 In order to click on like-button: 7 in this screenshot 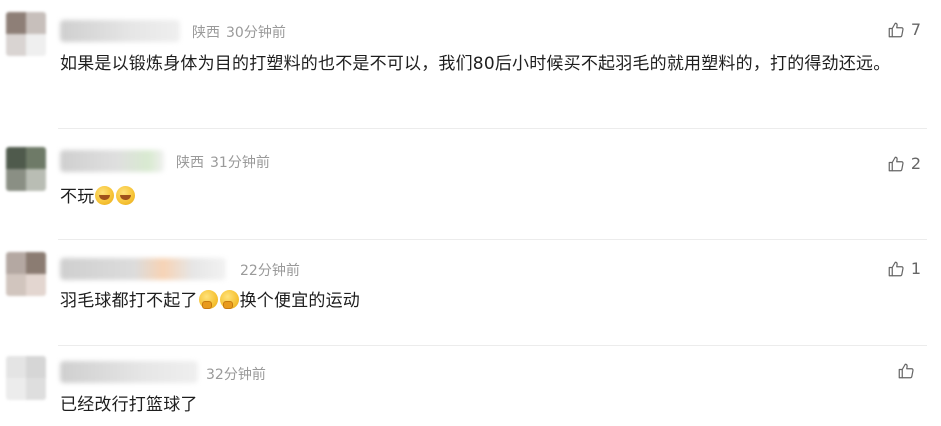, I will do `click(904, 29)`.